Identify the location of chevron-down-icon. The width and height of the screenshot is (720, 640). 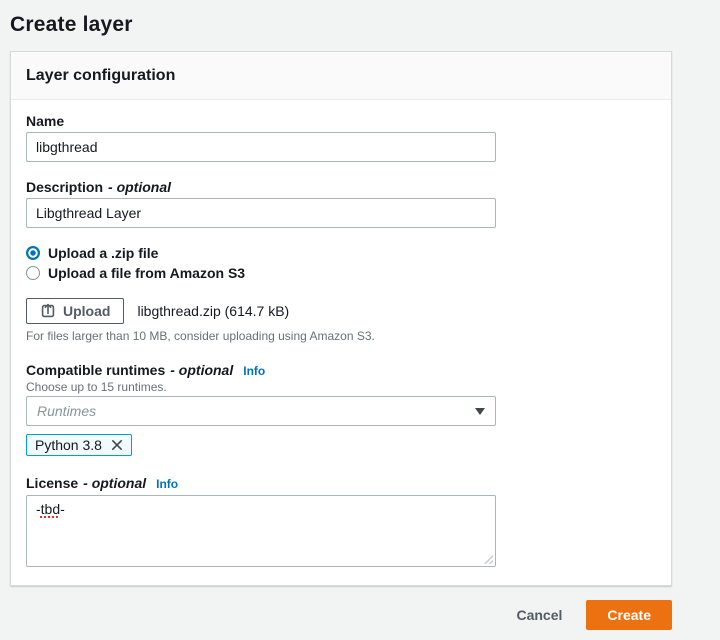
(480, 411).